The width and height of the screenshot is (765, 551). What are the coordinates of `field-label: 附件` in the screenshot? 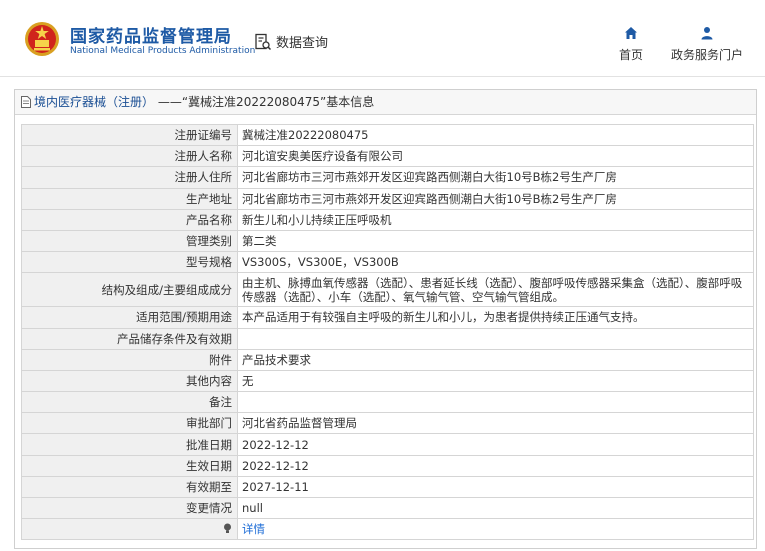 It's located at (129, 359).